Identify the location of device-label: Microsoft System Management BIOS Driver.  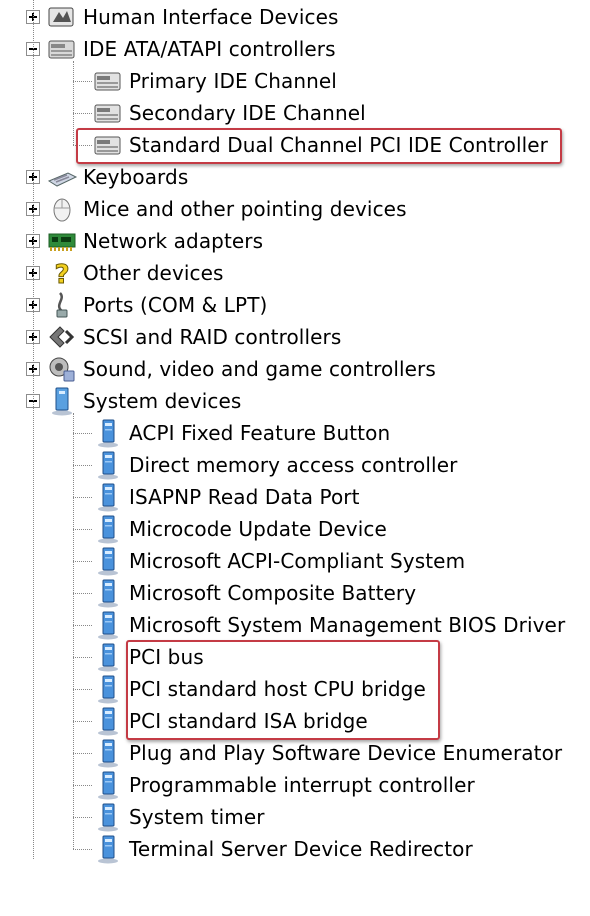
(347, 625).